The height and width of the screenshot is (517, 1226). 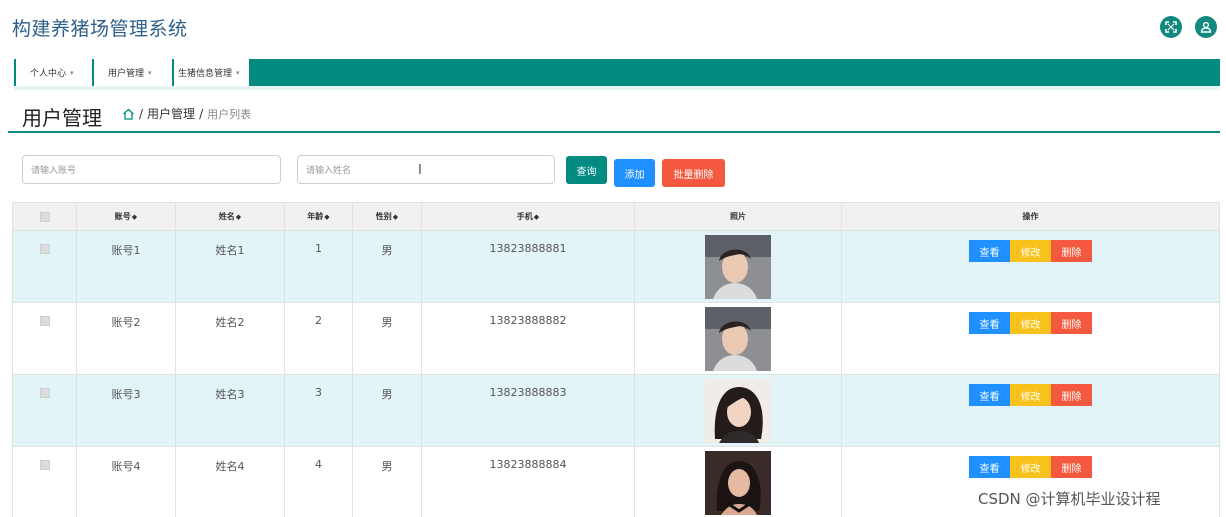 I want to click on cell-phone: 13823888881, so click(x=528, y=266).